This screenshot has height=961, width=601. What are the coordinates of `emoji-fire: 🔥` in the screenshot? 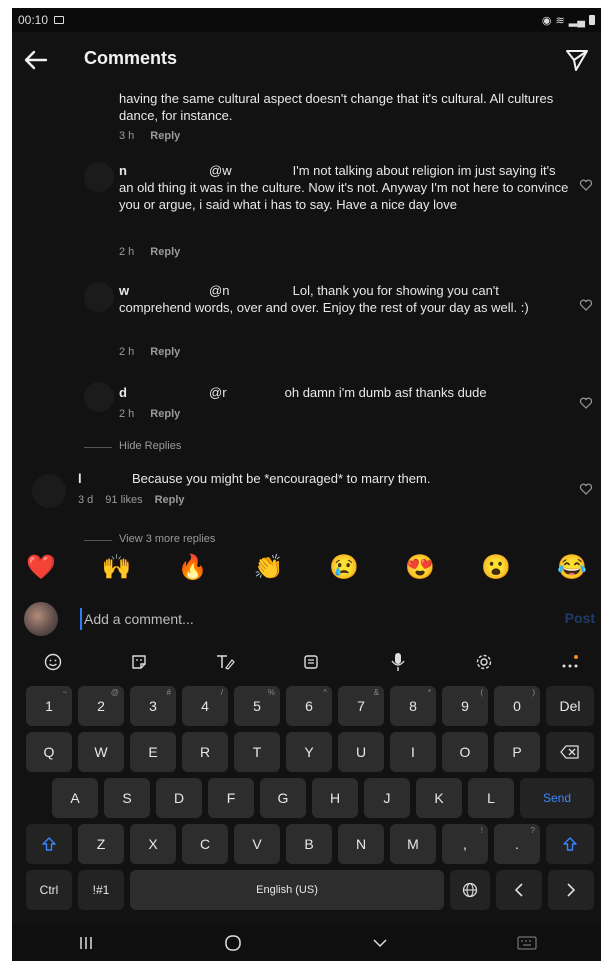 It's located at (193, 568).